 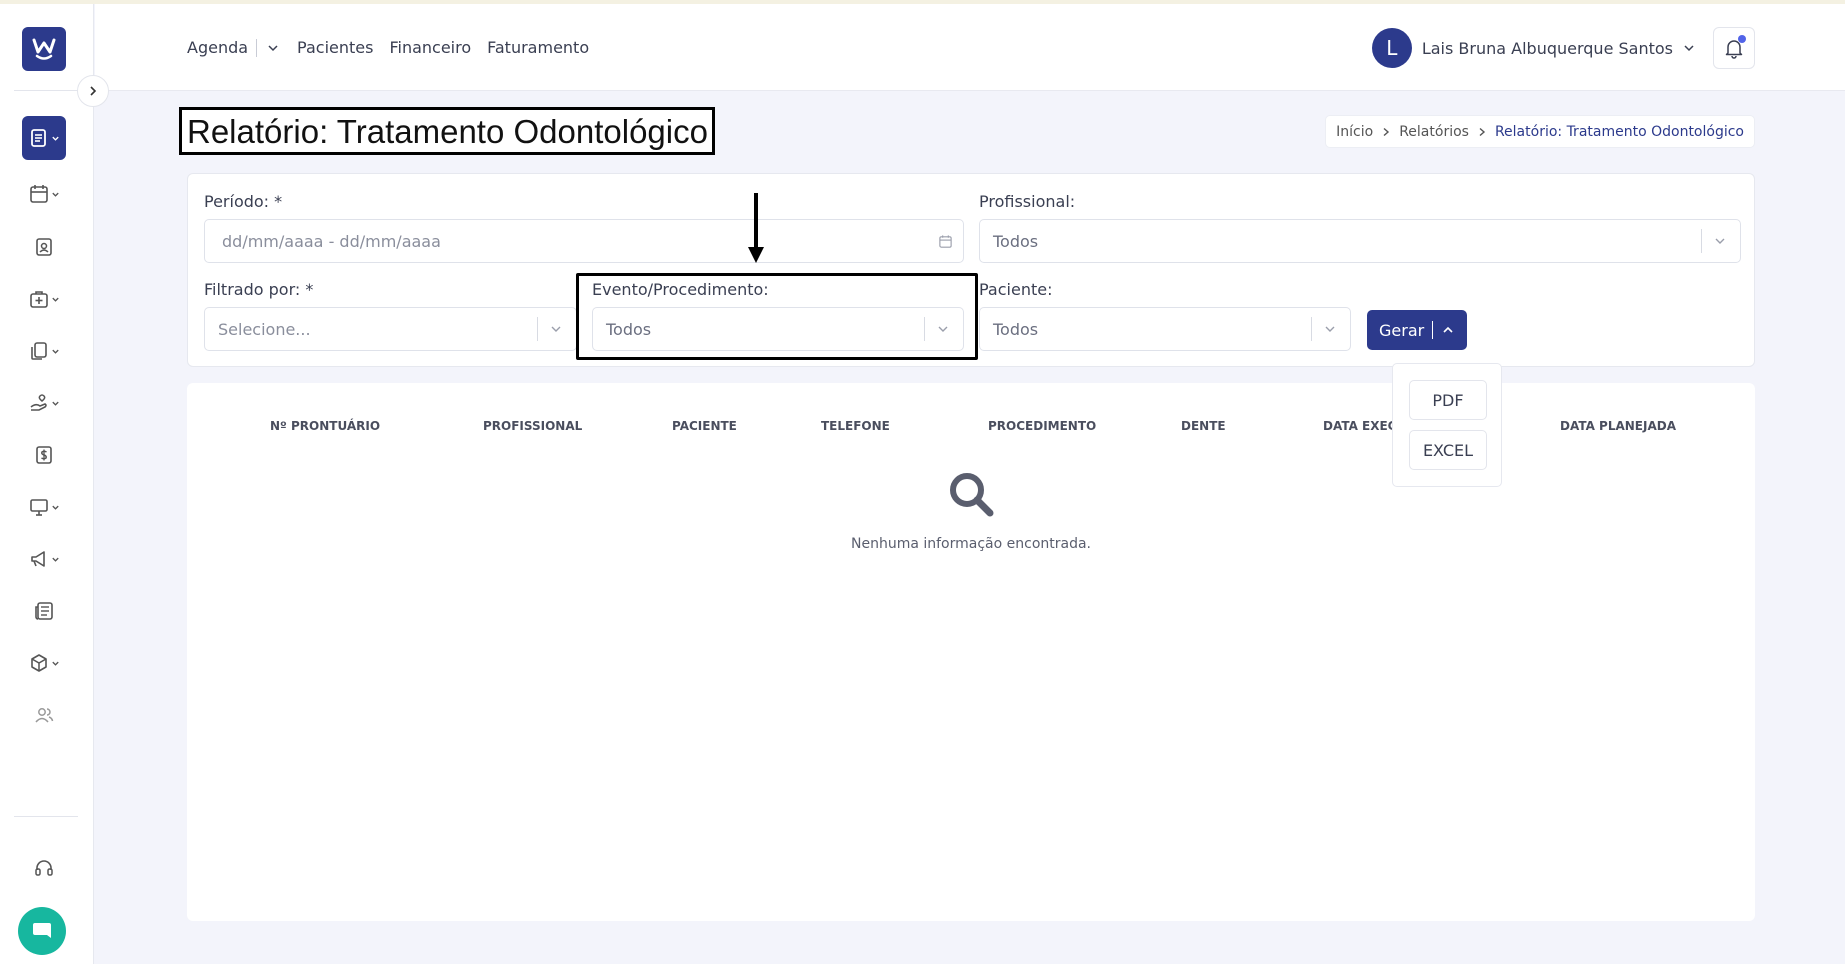 I want to click on sidebar-item-documents, so click(x=44, y=351).